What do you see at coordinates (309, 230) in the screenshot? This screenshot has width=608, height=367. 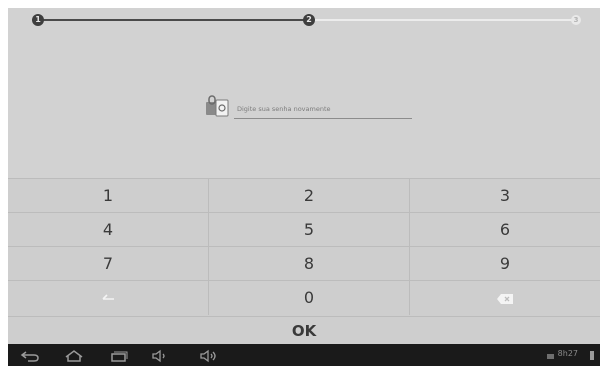 I see `key-5: 5` at bounding box center [309, 230].